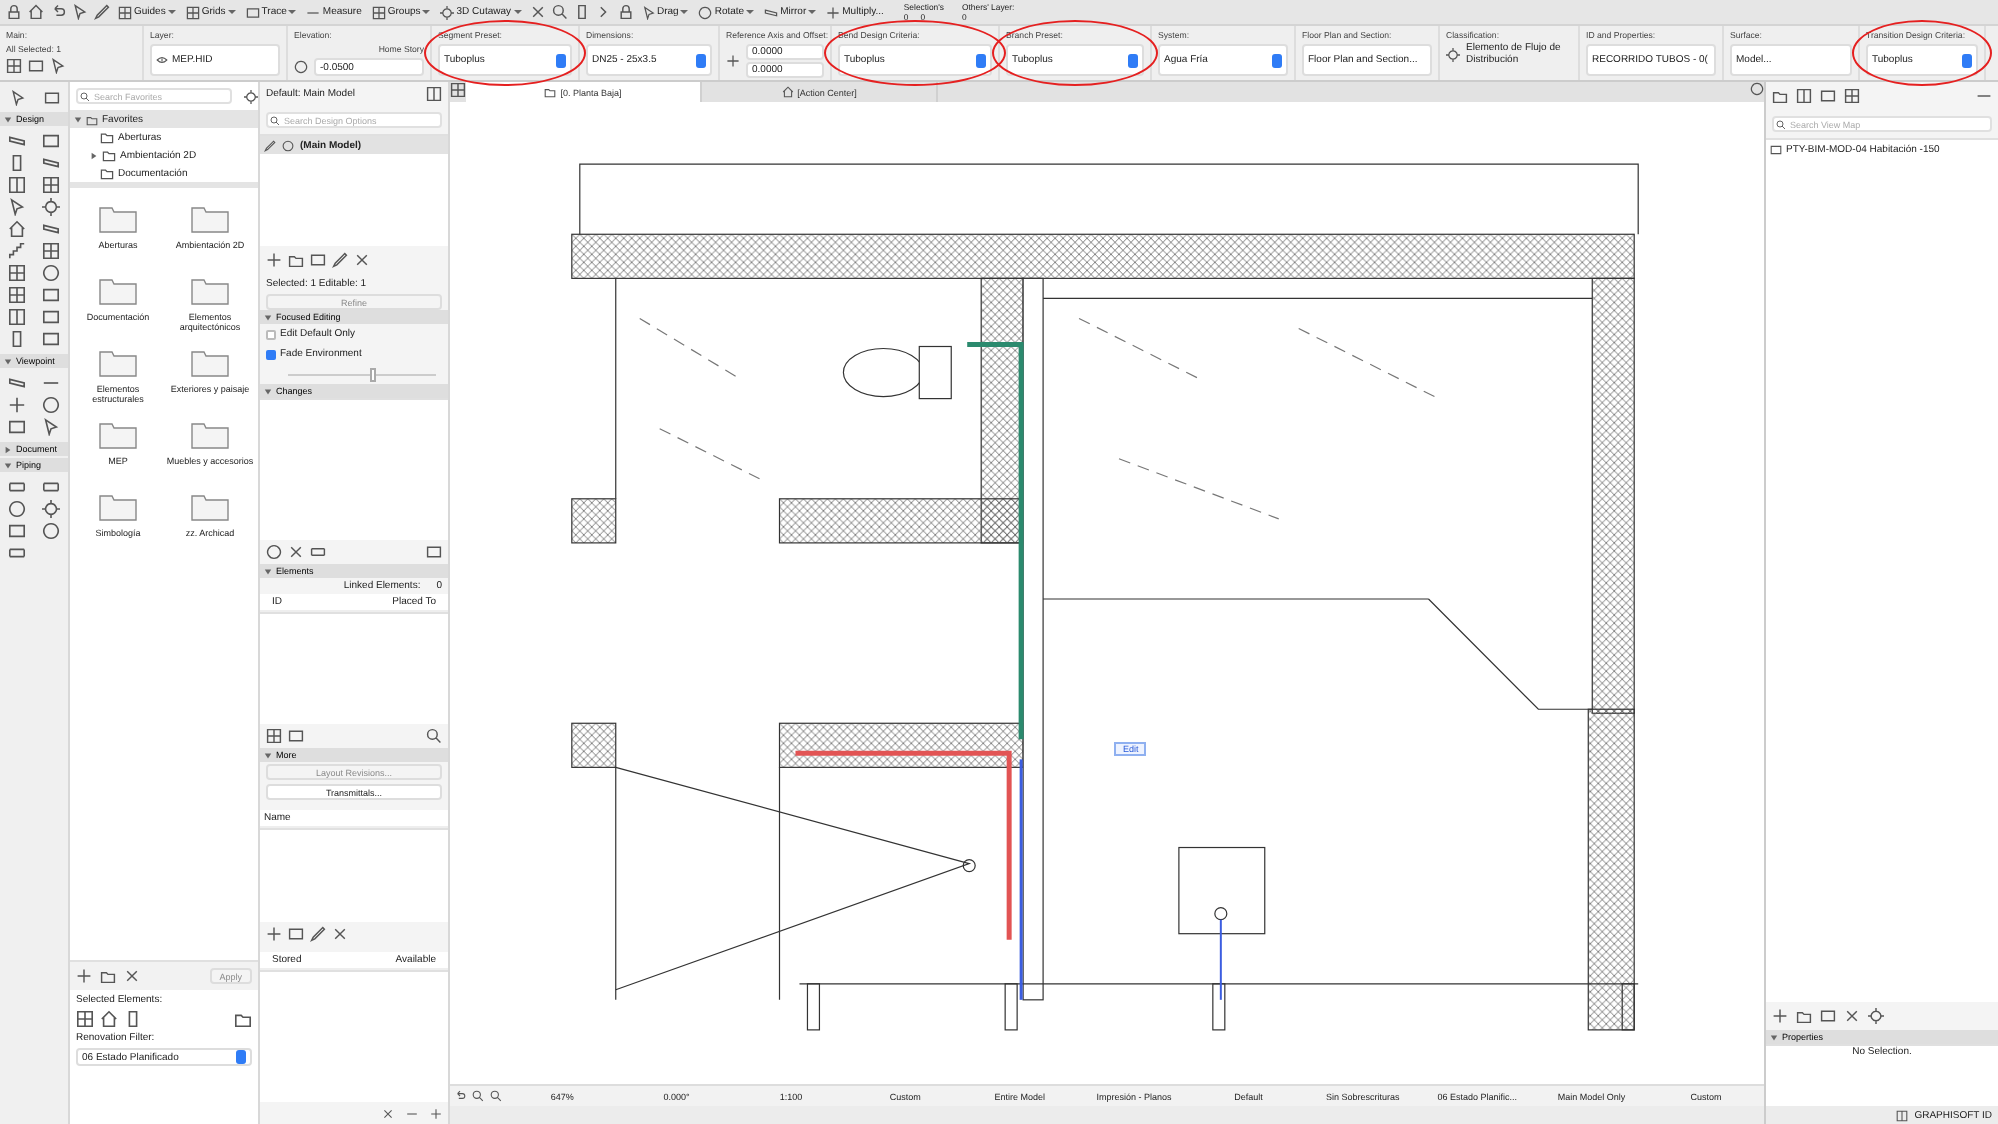 The image size is (1998, 1124). Describe the element at coordinates (496, 1096) in the screenshot. I see `zoom-out-icon` at that location.